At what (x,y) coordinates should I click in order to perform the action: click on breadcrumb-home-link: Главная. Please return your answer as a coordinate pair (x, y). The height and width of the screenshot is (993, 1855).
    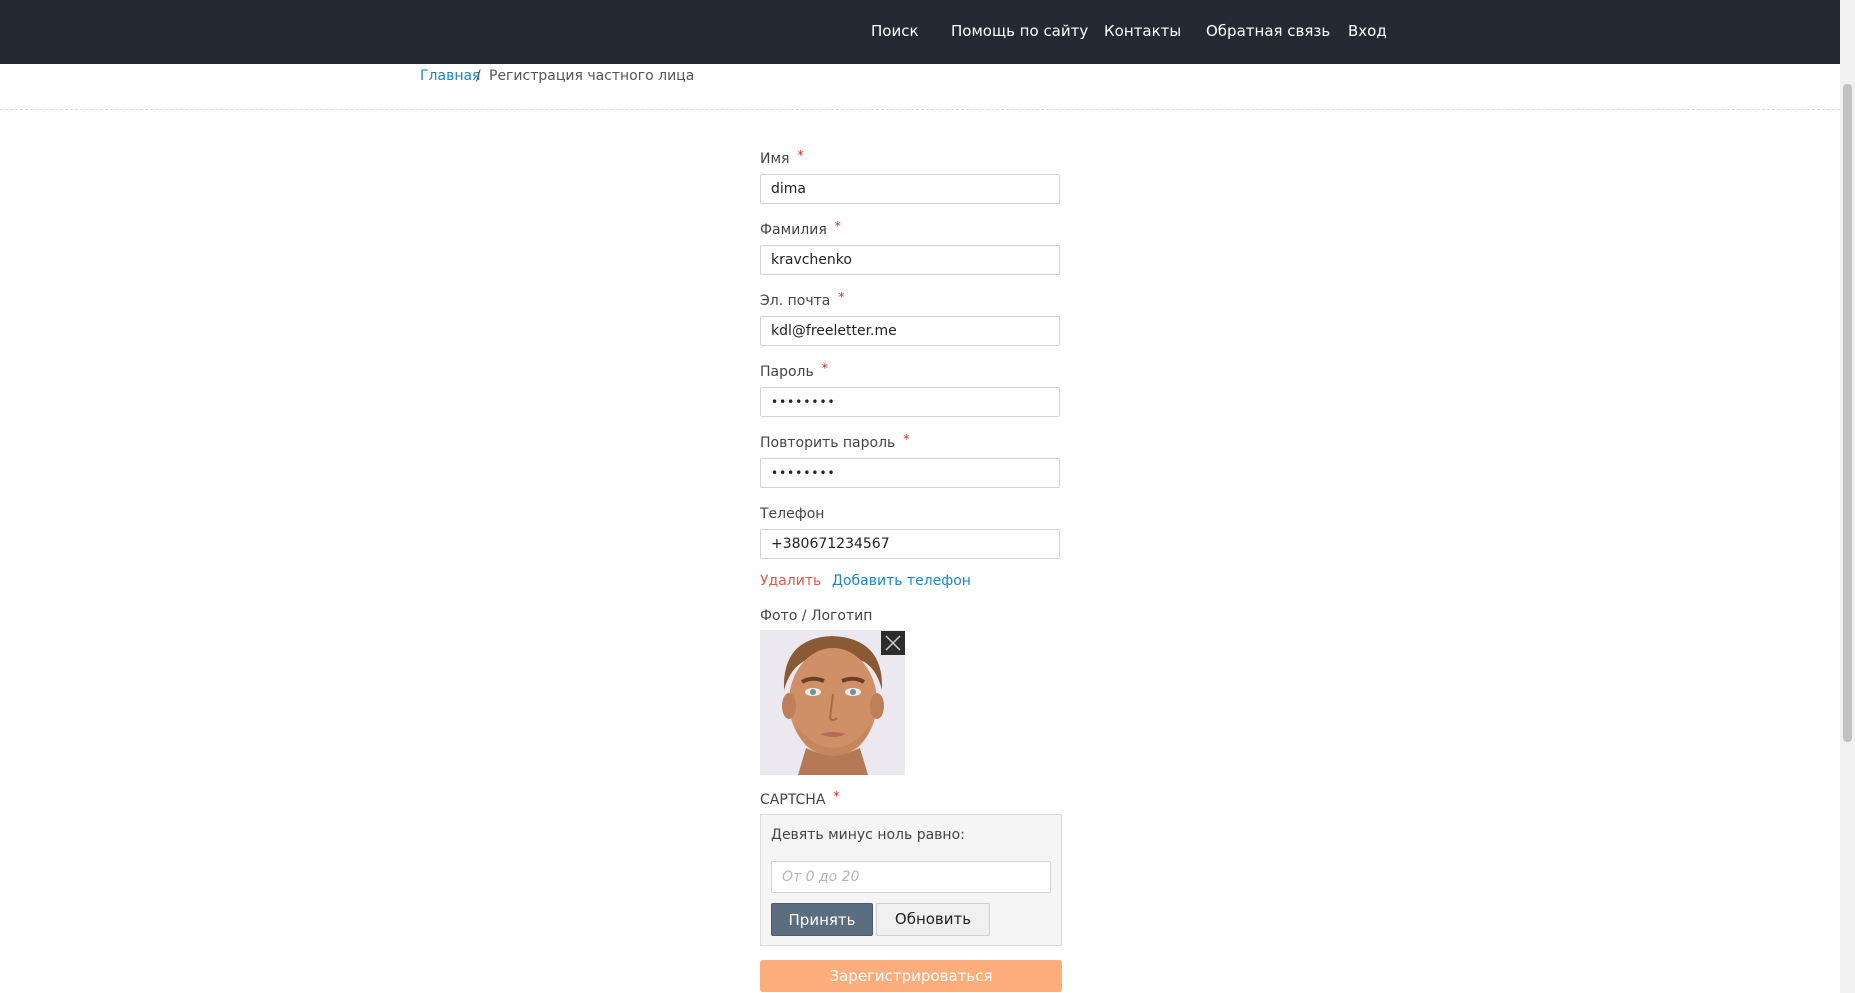
    Looking at the image, I should click on (450, 76).